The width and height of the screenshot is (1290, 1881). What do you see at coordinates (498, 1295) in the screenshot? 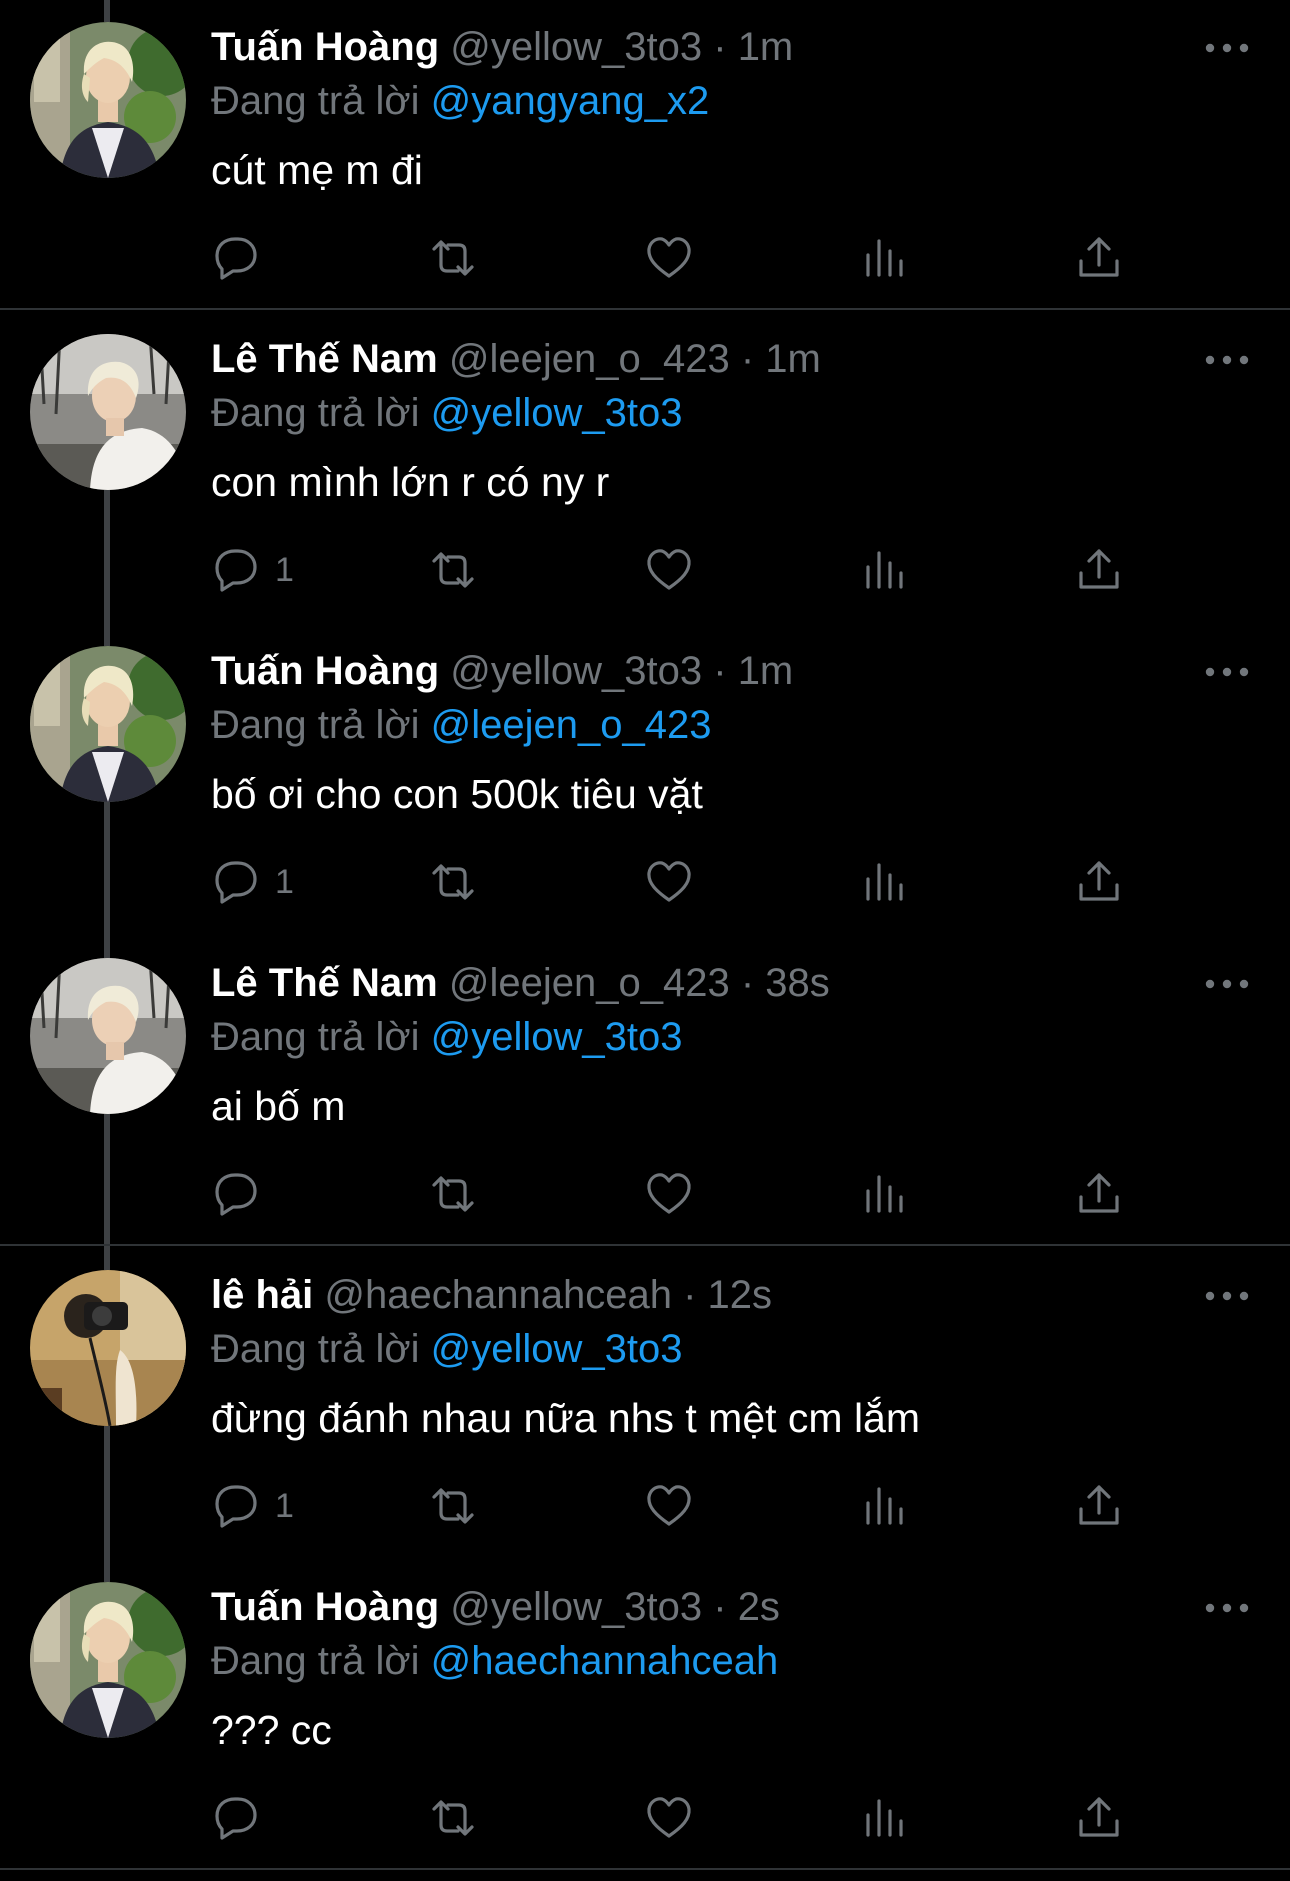
I see `user-handle: @haechannahceah` at bounding box center [498, 1295].